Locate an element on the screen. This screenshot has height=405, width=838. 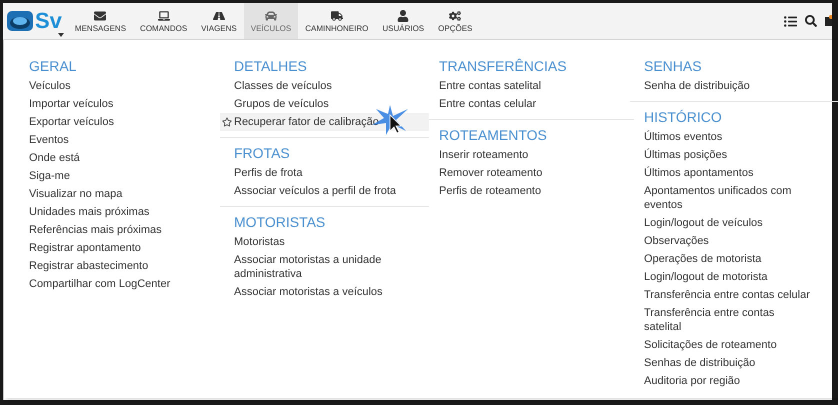
menu-item: Últimas posições is located at coordinates (741, 155).